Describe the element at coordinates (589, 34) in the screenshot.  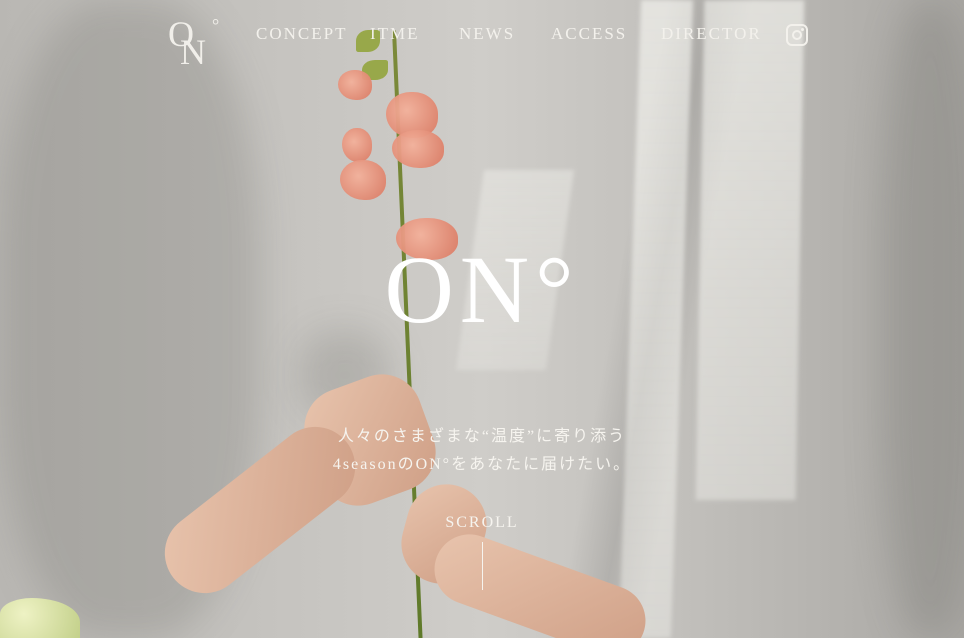
I see `nav-access: ACCESS` at that location.